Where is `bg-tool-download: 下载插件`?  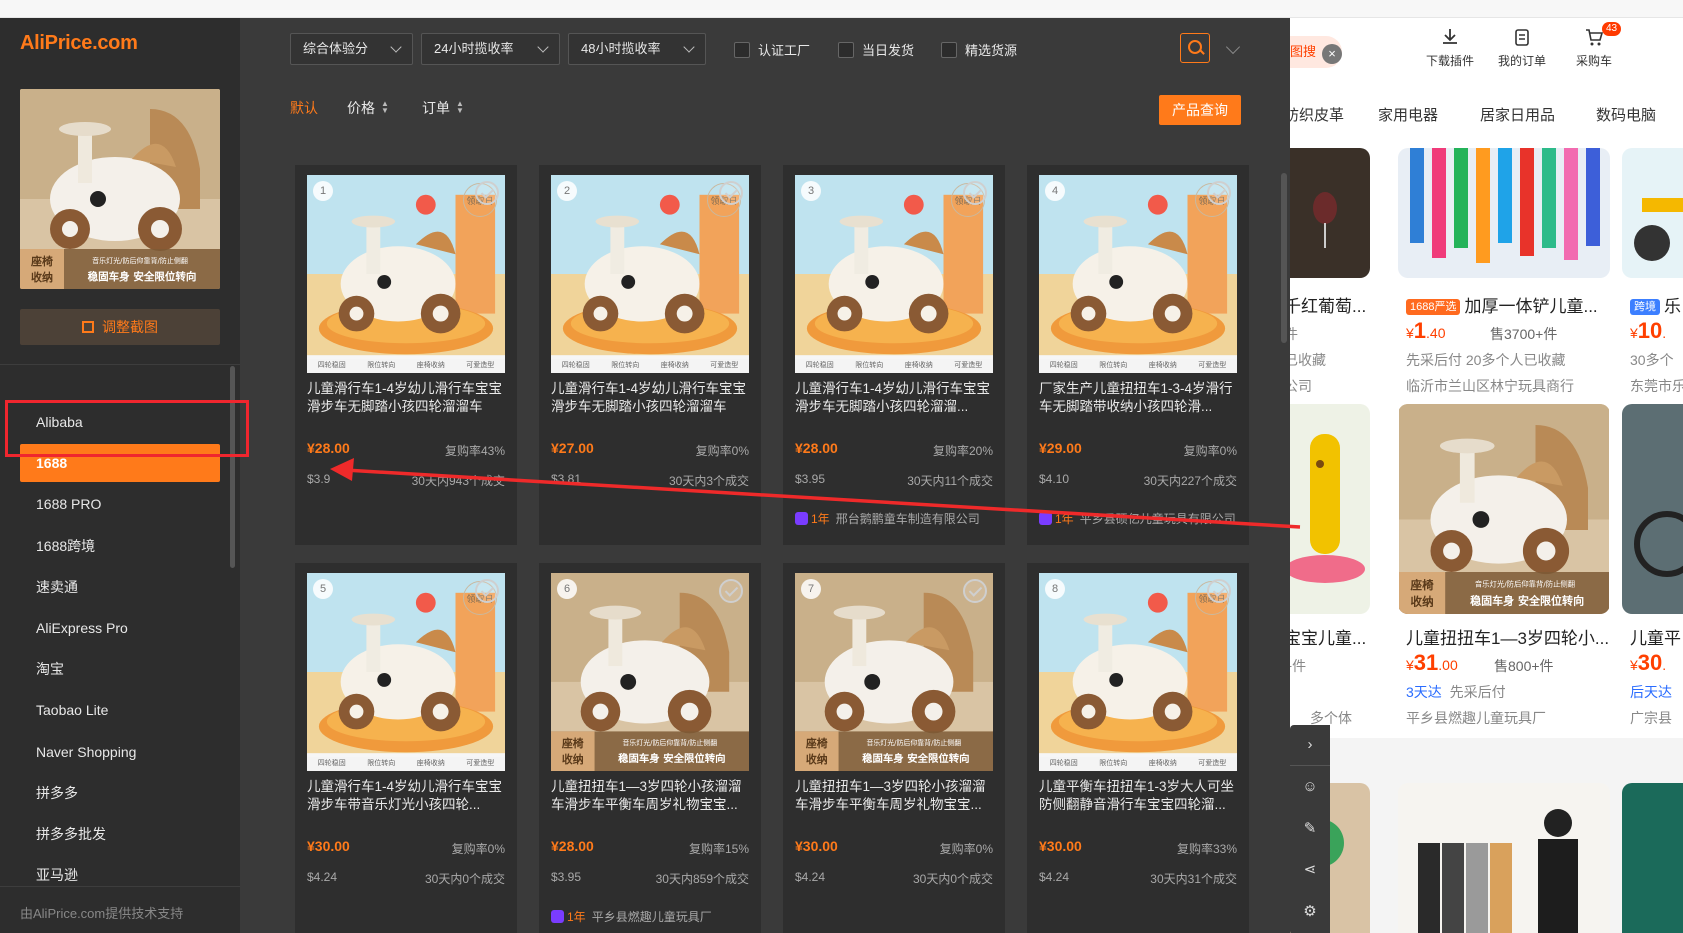 bg-tool-download: 下载插件 is located at coordinates (1450, 47).